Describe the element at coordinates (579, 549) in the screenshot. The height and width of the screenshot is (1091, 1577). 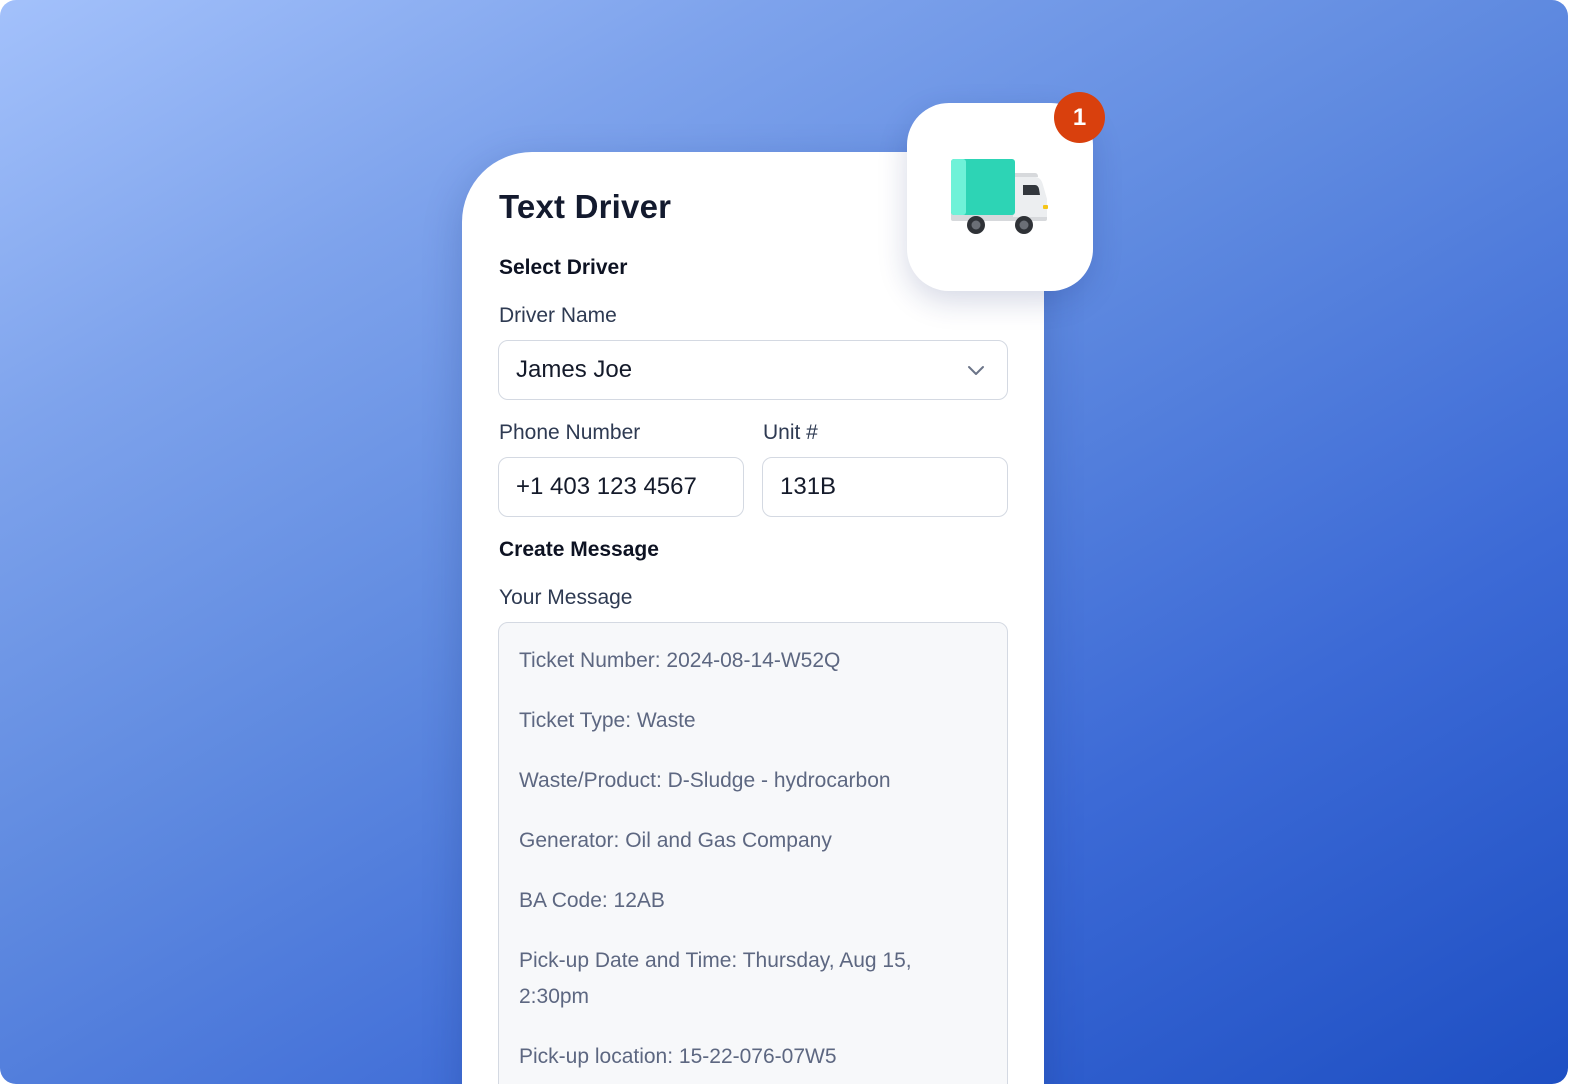
I see `create-message-heading: Create Message` at that location.